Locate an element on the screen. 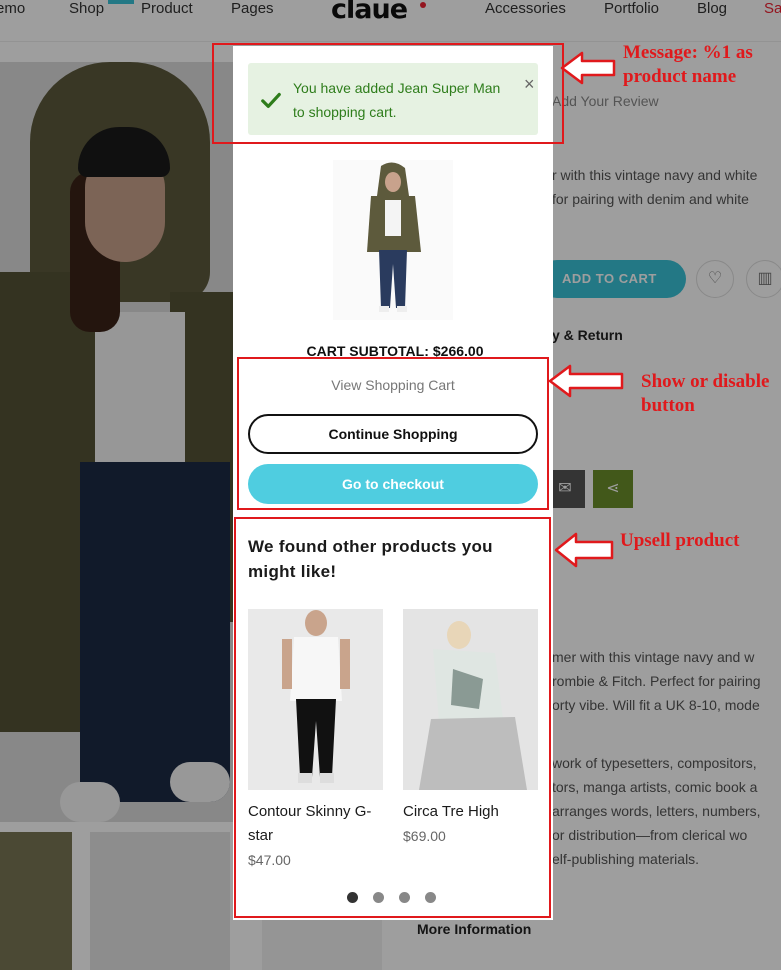 The image size is (781, 970). annotation-message-text: Message: %1 as product name is located at coordinates (688, 64).